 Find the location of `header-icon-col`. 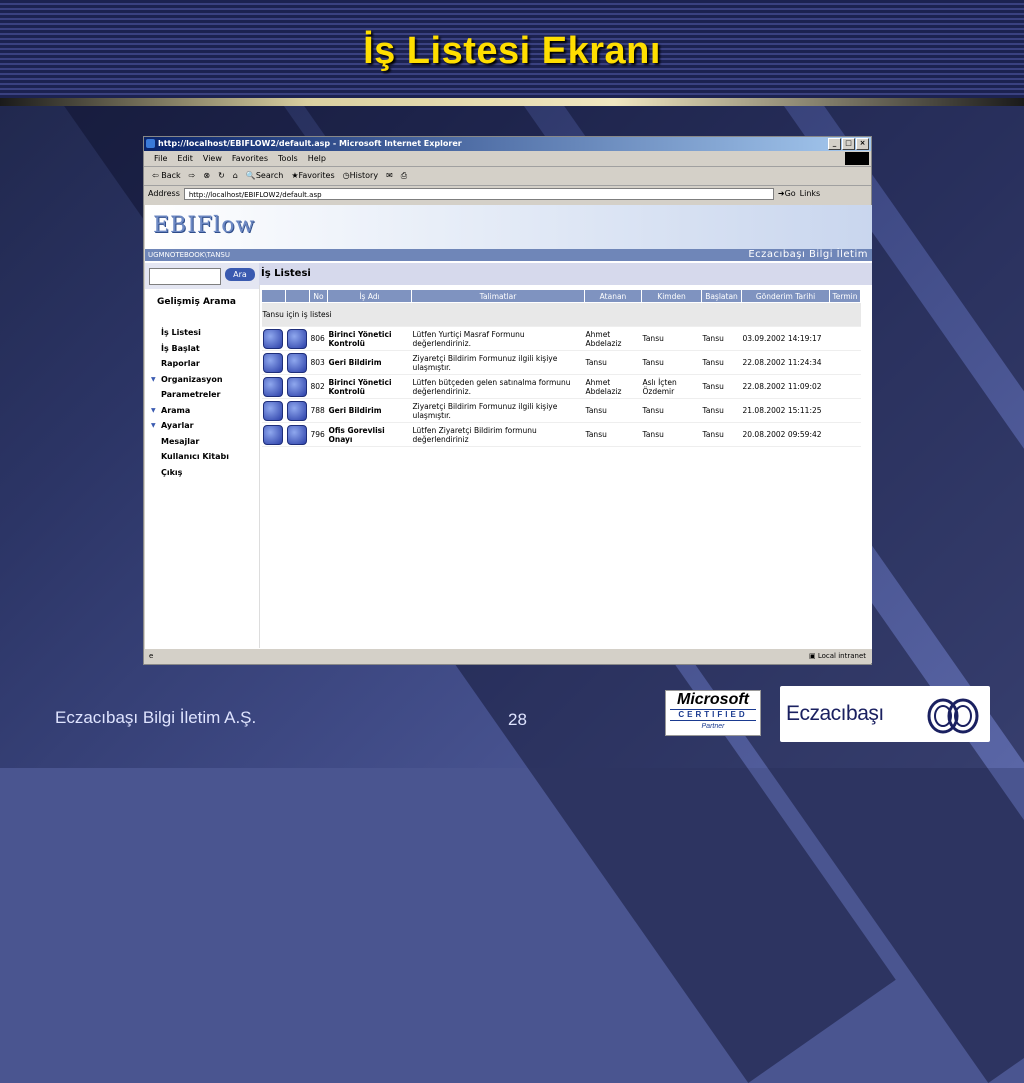

header-icon-col is located at coordinates (273, 296).